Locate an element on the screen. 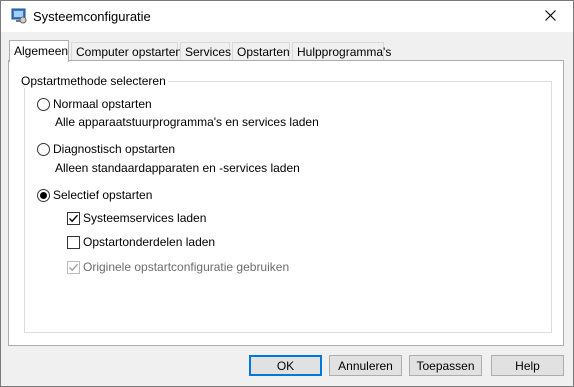 This screenshot has width=574, height=387. checkbox-disabled is located at coordinates (73, 267).